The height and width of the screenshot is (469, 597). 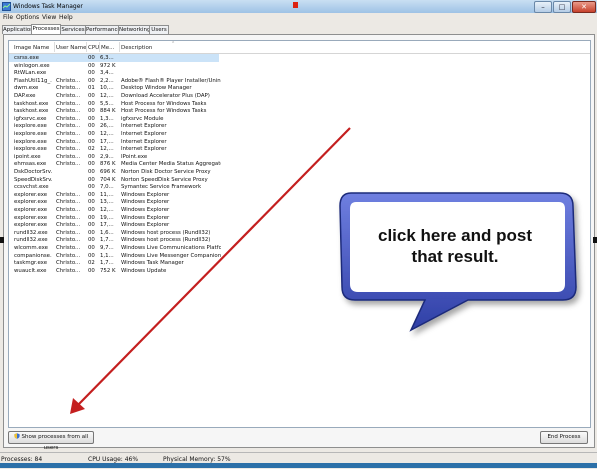 I want to click on callout-line-1: click here and post, so click(x=455, y=235).